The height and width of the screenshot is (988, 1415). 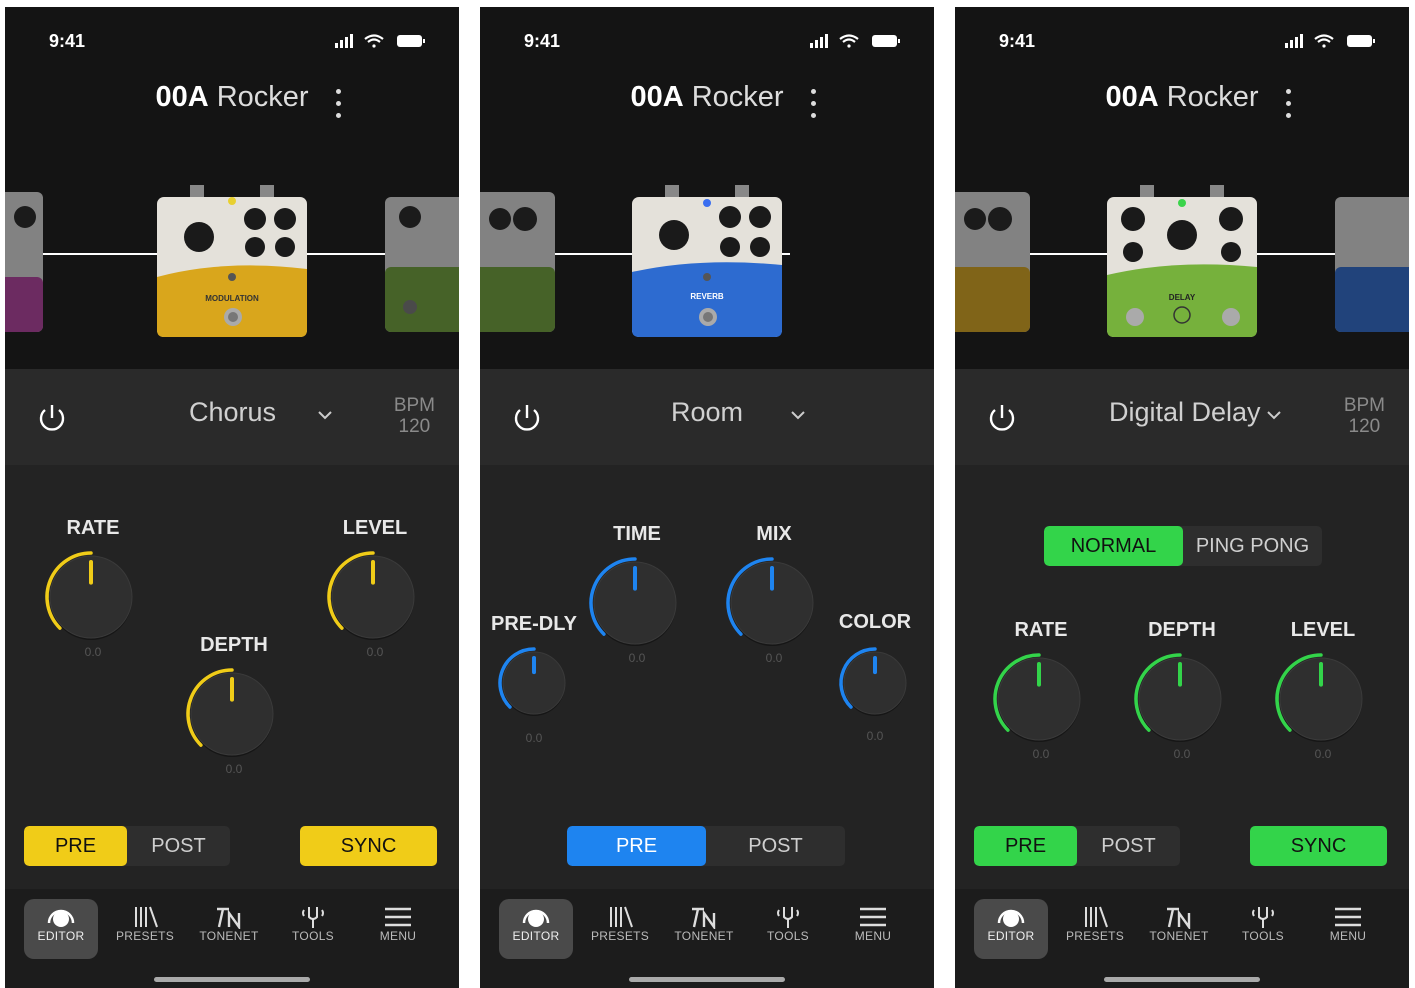 What do you see at coordinates (1185, 412) in the screenshot?
I see `effect-name: Digital Delay` at bounding box center [1185, 412].